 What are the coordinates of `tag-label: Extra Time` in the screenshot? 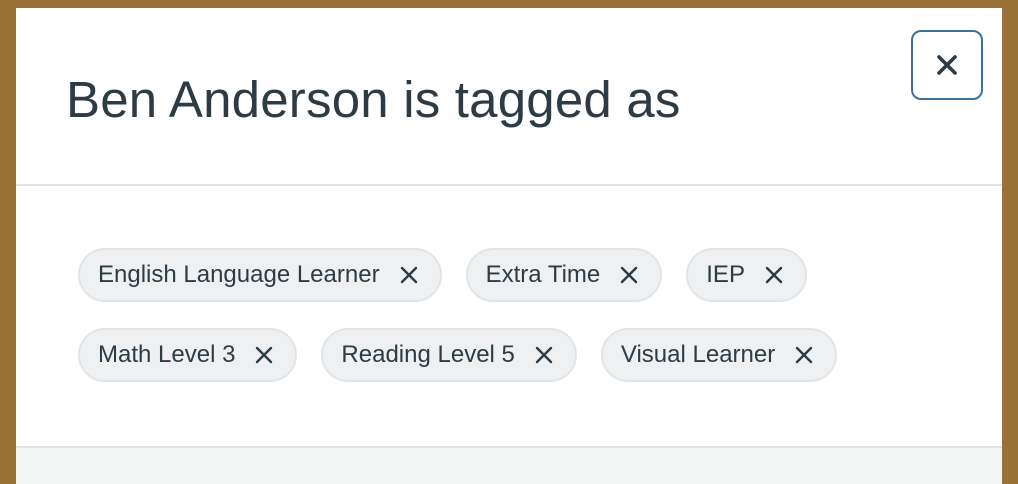 It's located at (543, 274).